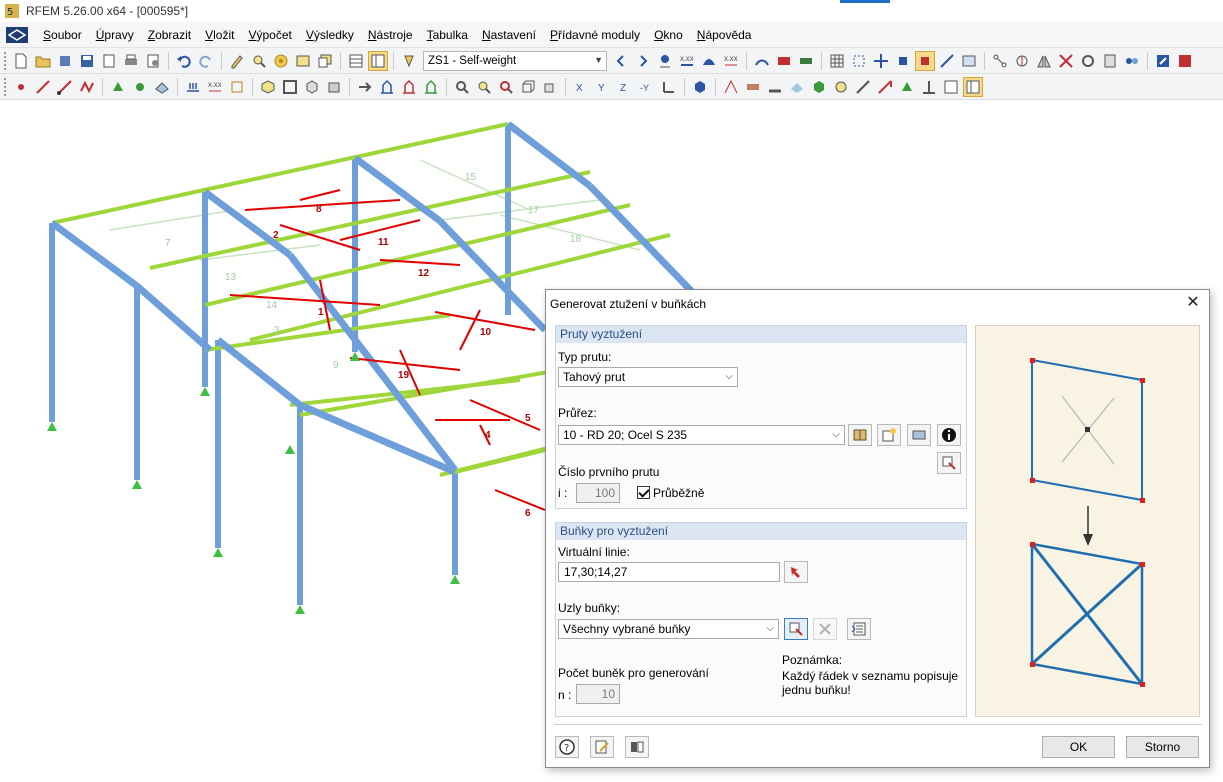  What do you see at coordinates (603, 87) in the screenshot?
I see `view-y-icon: Y` at bounding box center [603, 87].